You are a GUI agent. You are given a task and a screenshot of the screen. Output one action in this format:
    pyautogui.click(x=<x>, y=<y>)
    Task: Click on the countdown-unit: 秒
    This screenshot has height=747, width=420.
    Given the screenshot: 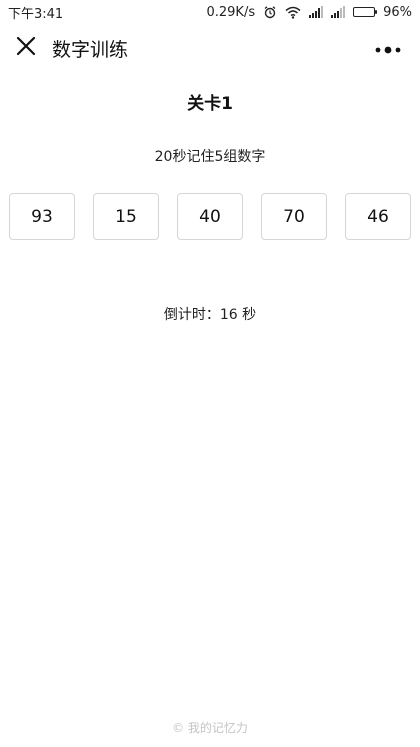 What is the action you would take?
    pyautogui.click(x=249, y=315)
    